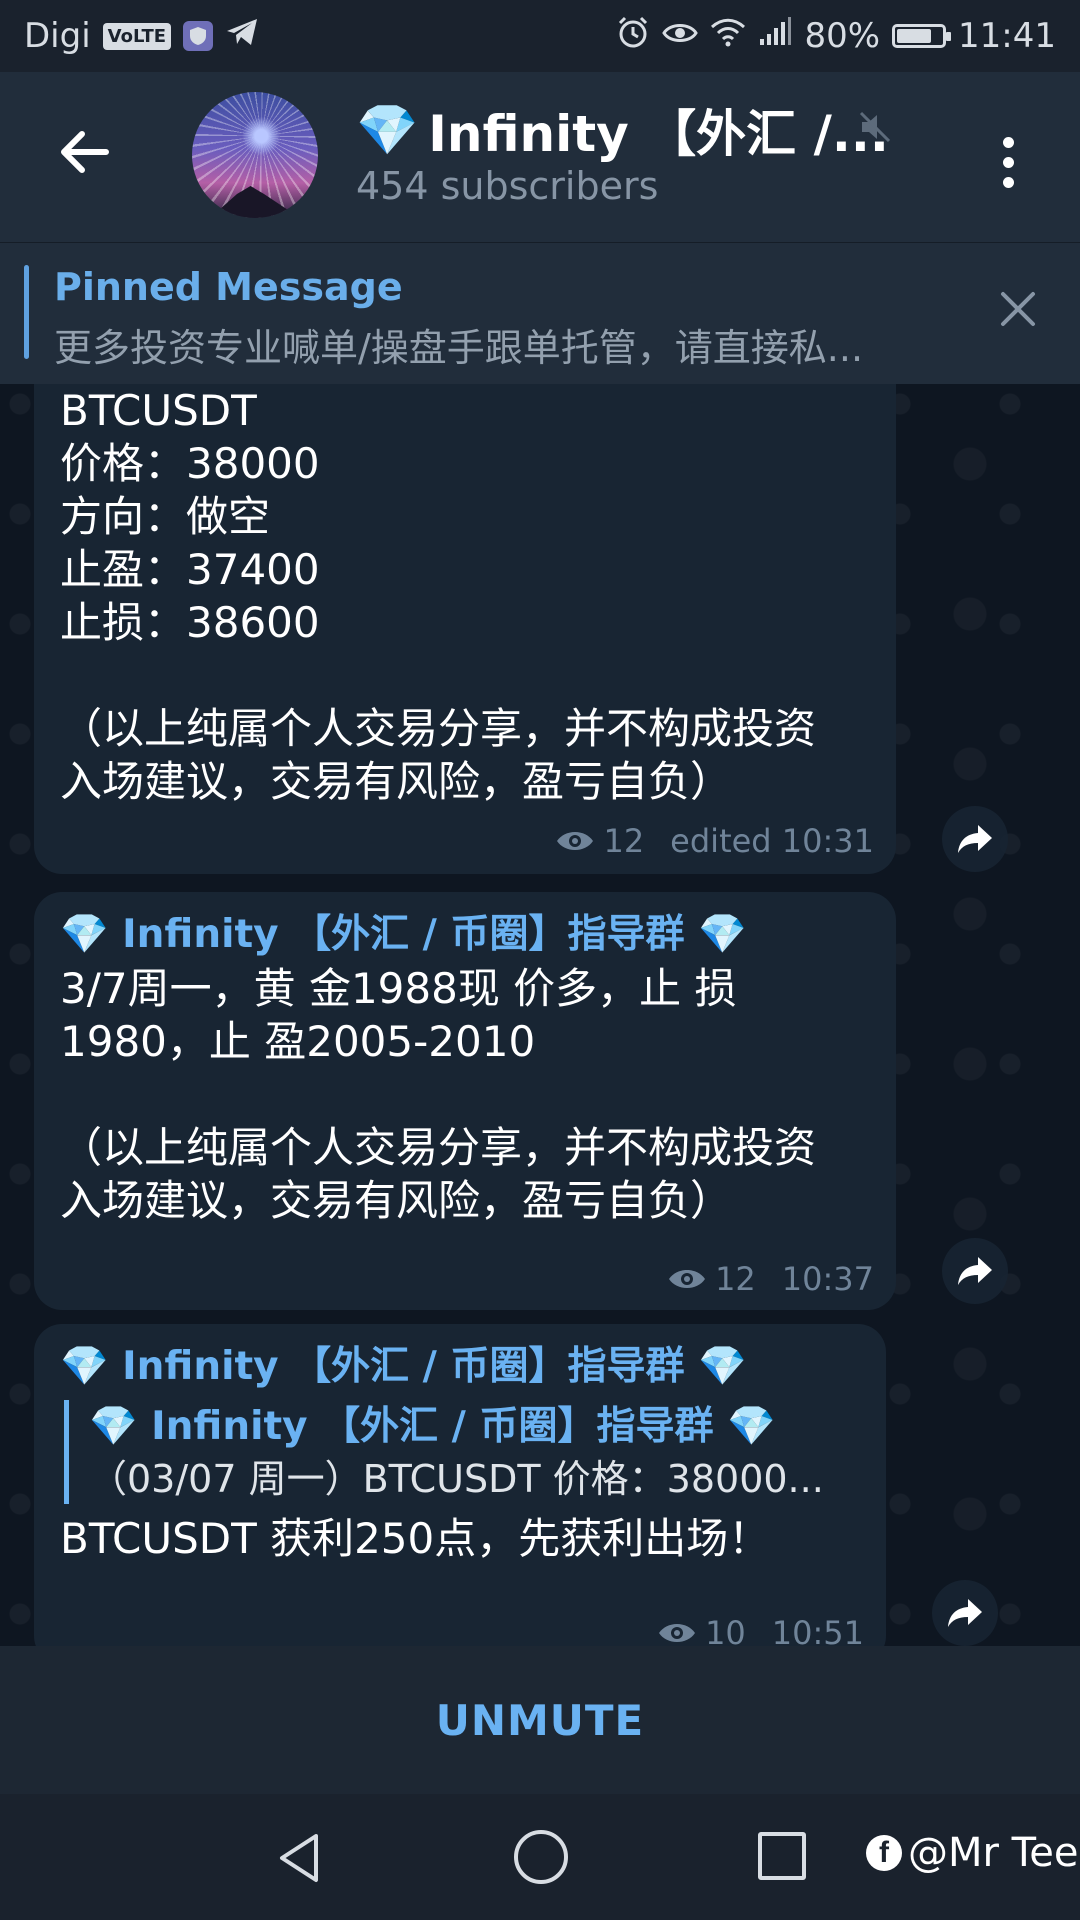  I want to click on status-bar-right: 80% 11:41, so click(836, 36).